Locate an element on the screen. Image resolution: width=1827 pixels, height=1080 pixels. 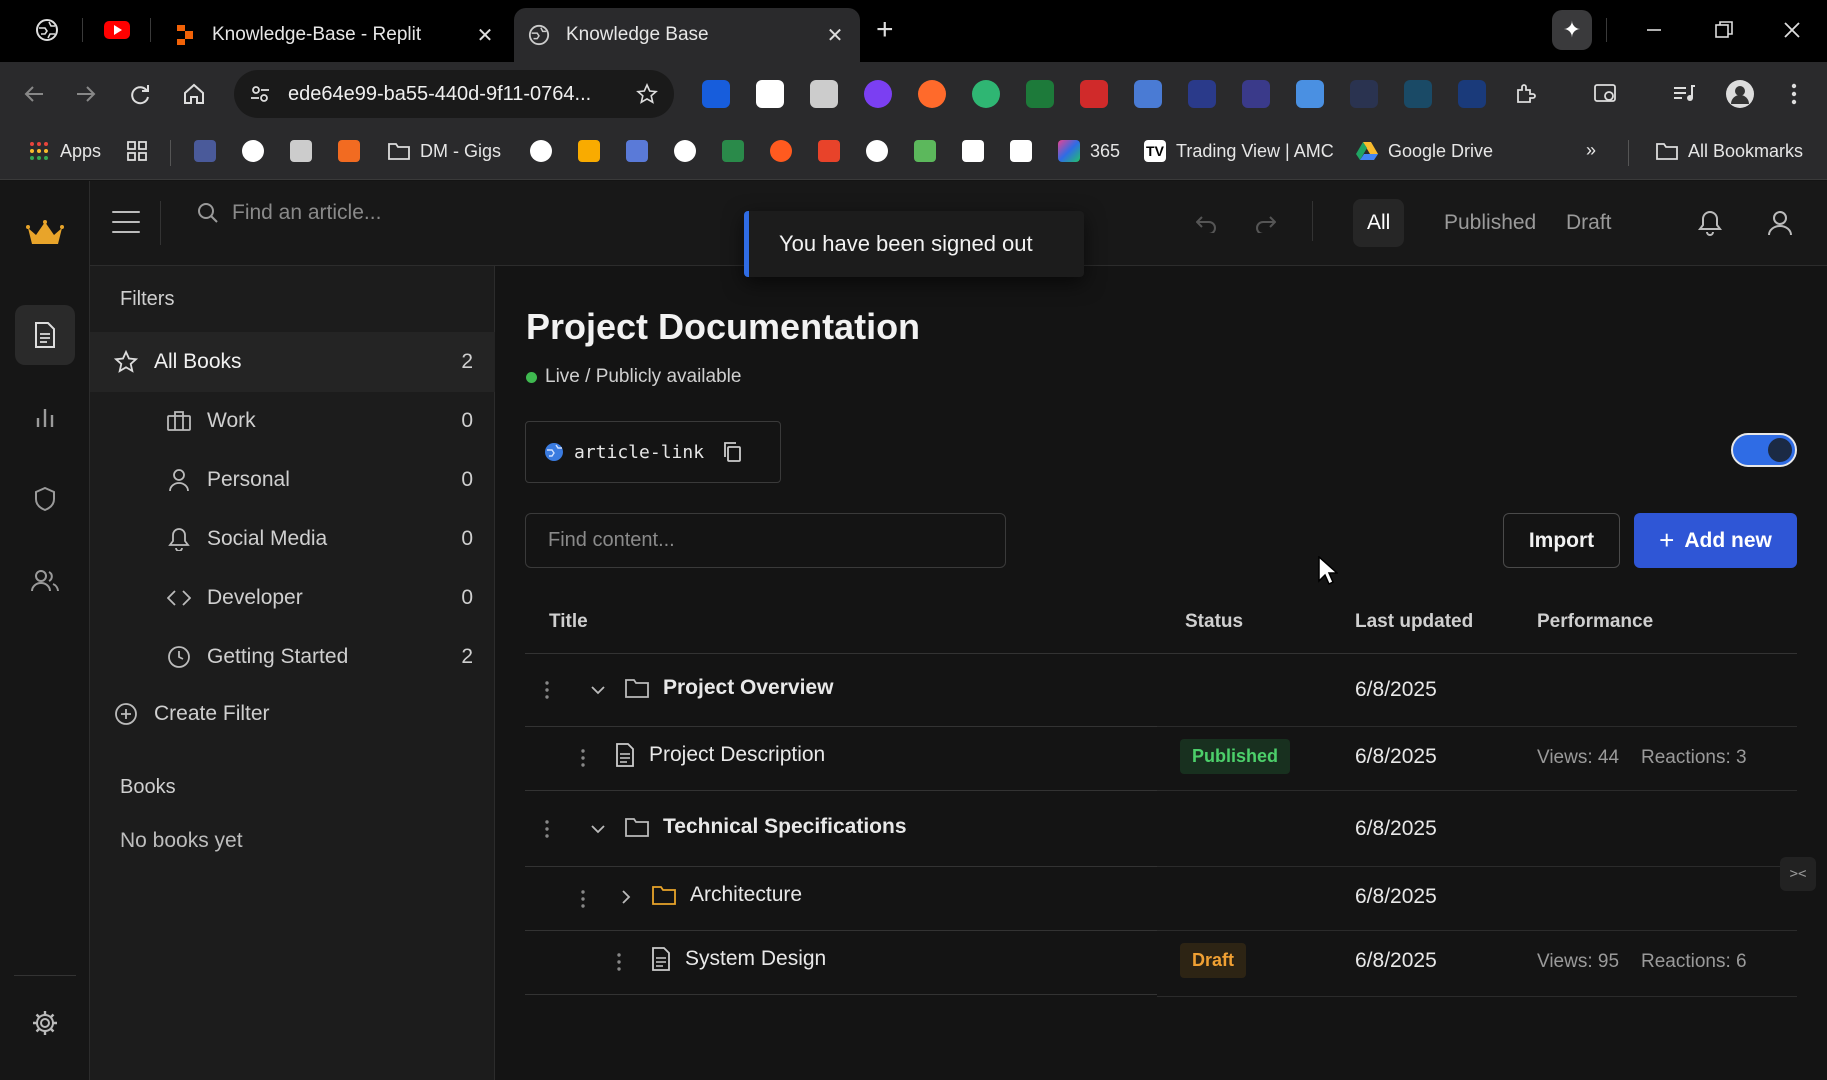
restore-icon is located at coordinates (1724, 30).